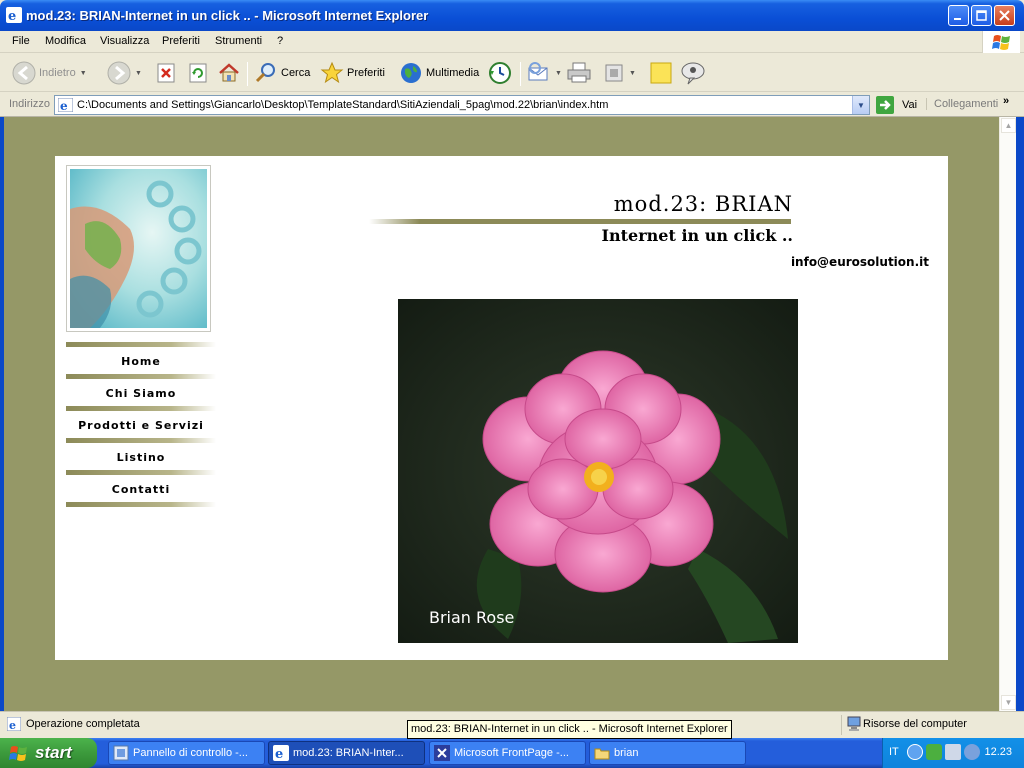  I want to click on sticky-note-icon, so click(661, 73).